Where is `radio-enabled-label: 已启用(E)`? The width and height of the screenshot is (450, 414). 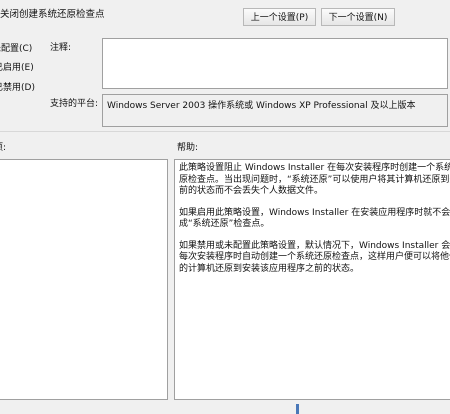
radio-enabled-label: 已启用(E) is located at coordinates (17, 68).